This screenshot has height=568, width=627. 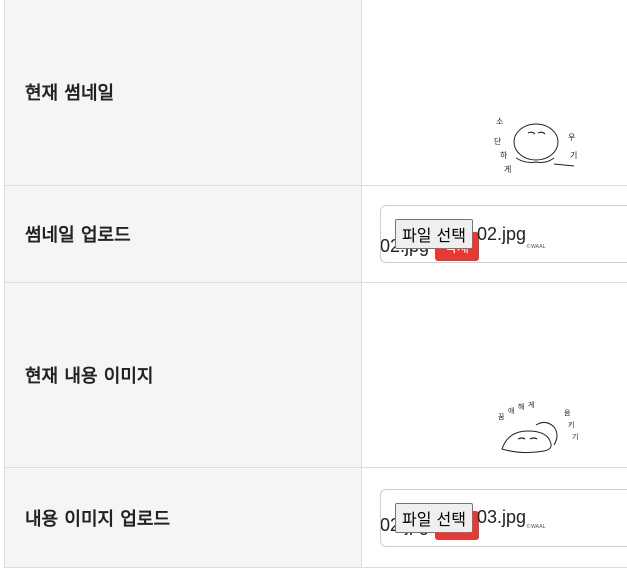 I want to click on thumbnail-upload-cell: 파일 선택 02.jpg, so click(x=494, y=234).